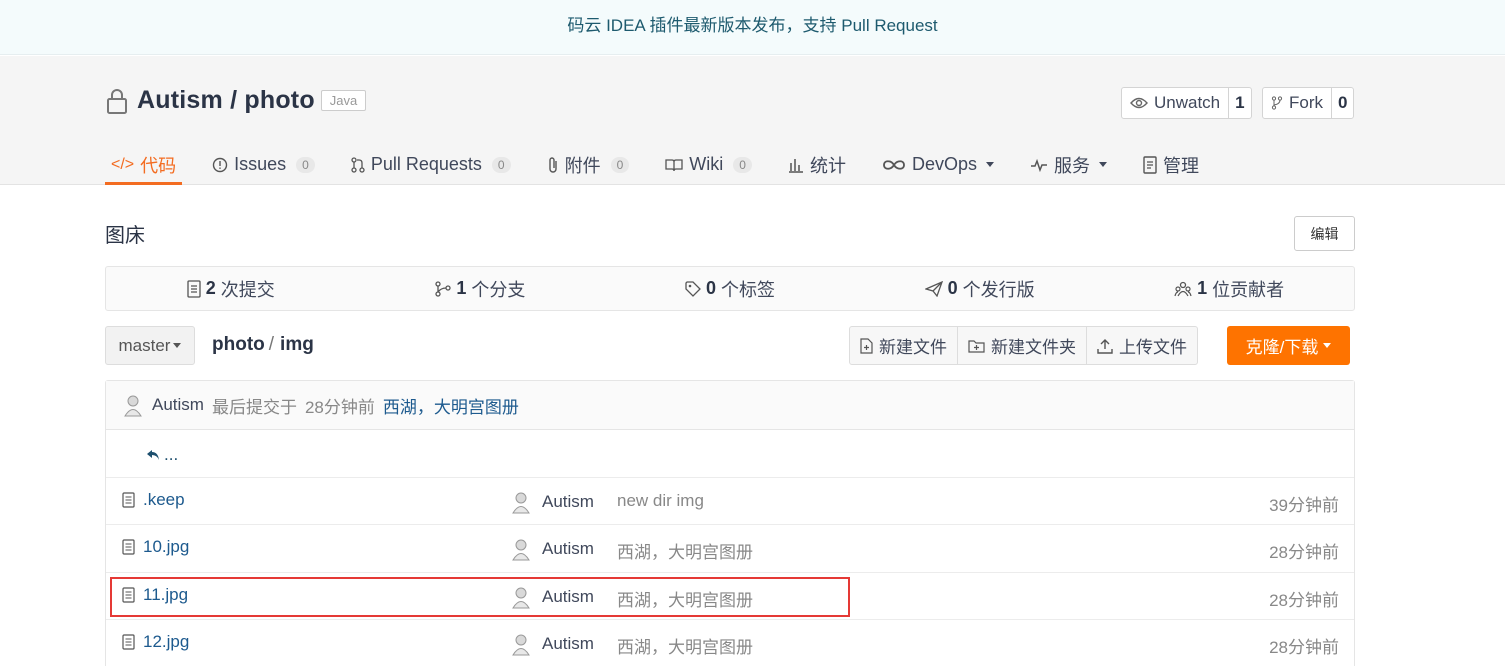 The width and height of the screenshot is (1505, 666). Describe the element at coordinates (178, 405) in the screenshot. I see `commit-author: Autism` at that location.